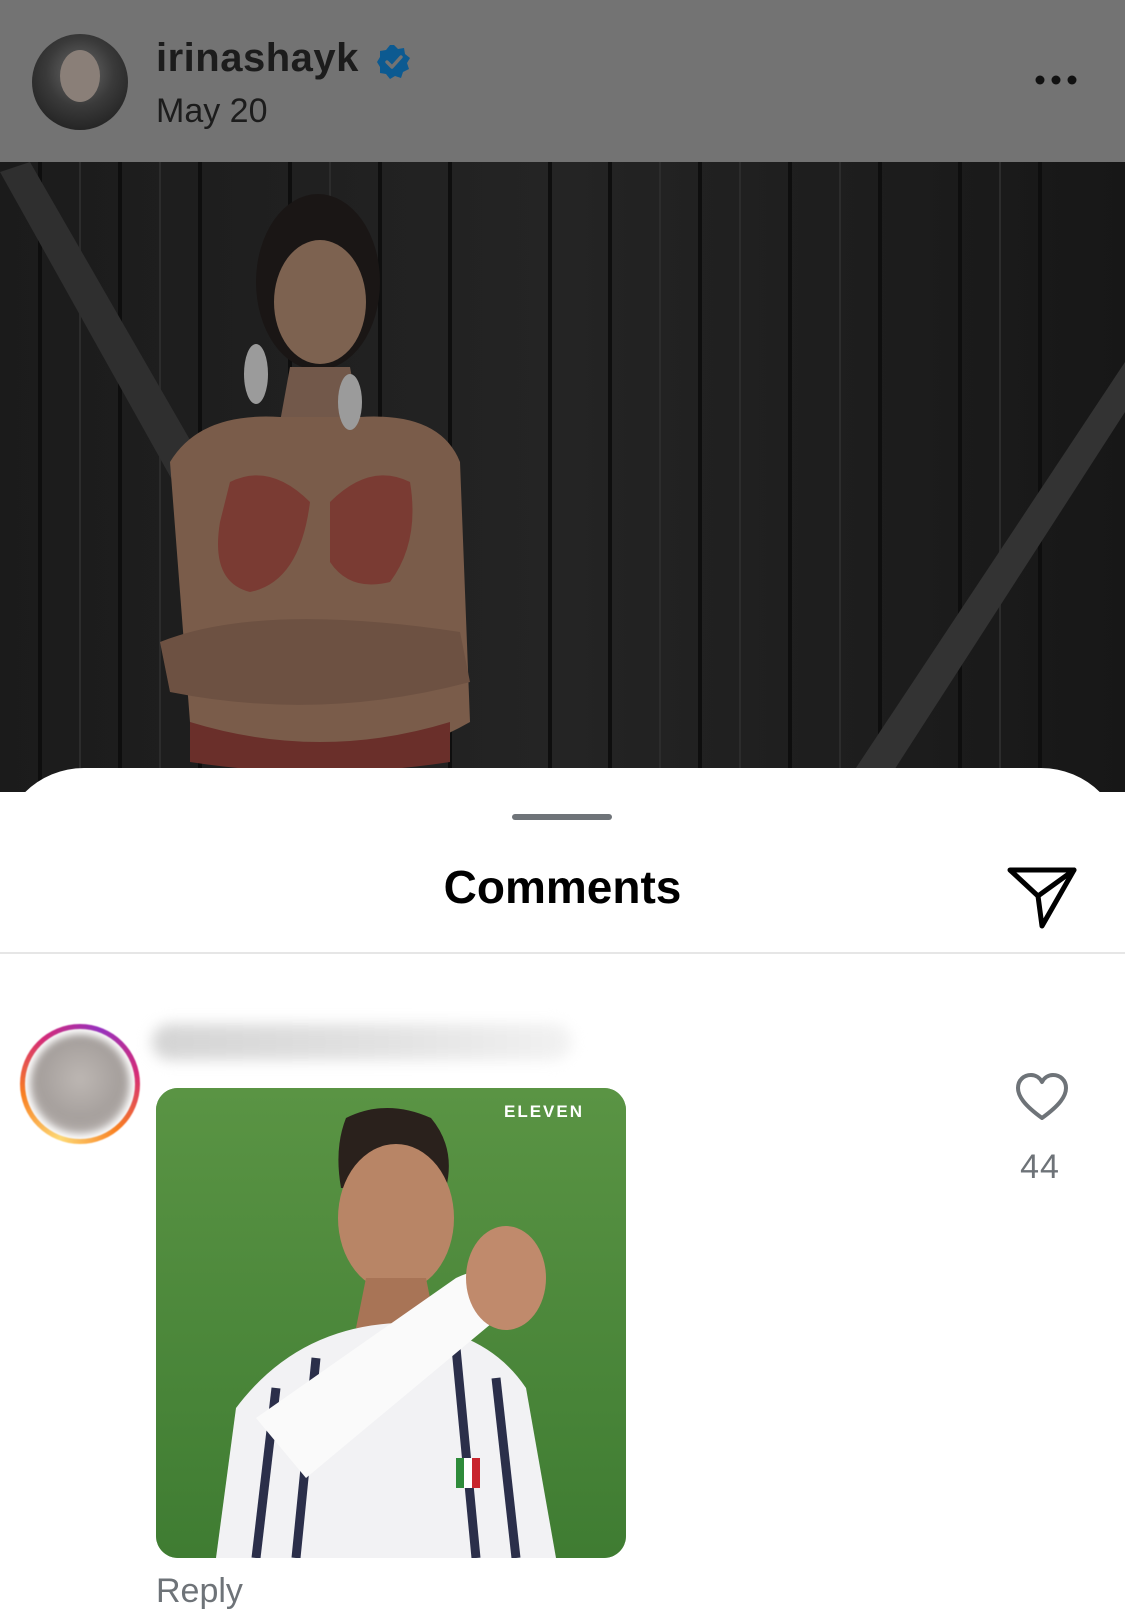 Image resolution: width=1125 pixels, height=1623 pixels. Describe the element at coordinates (199, 1591) in the screenshot. I see `reply-button: Reply` at that location.